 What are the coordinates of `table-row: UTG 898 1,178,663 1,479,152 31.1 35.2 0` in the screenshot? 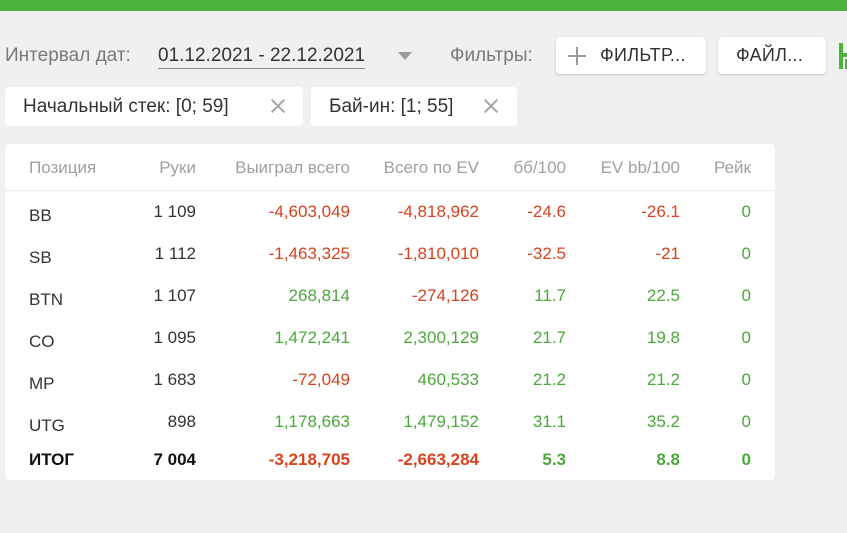 It's located at (390, 430).